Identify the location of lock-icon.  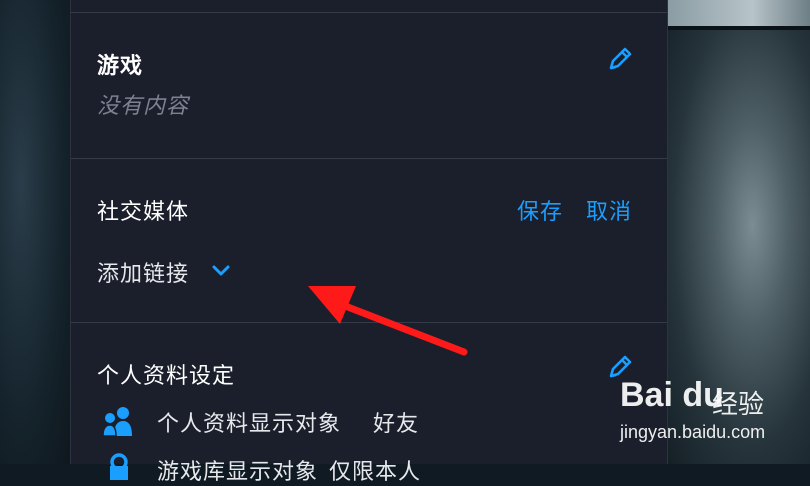
(119, 466).